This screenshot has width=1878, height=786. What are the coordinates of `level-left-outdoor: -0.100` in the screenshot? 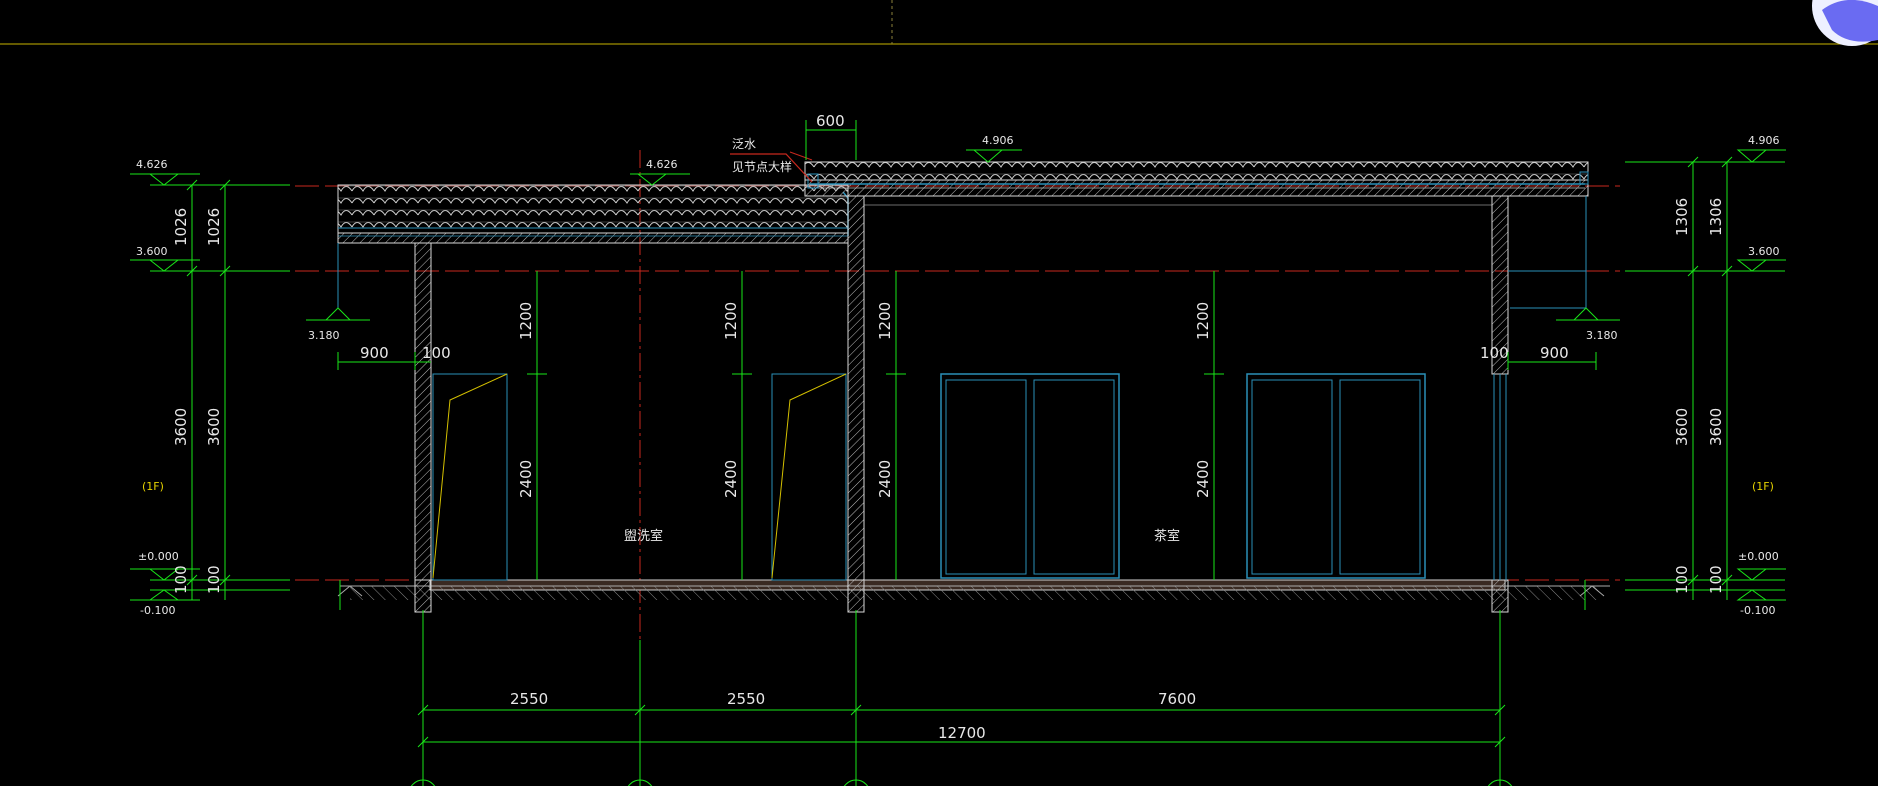 It's located at (157, 610).